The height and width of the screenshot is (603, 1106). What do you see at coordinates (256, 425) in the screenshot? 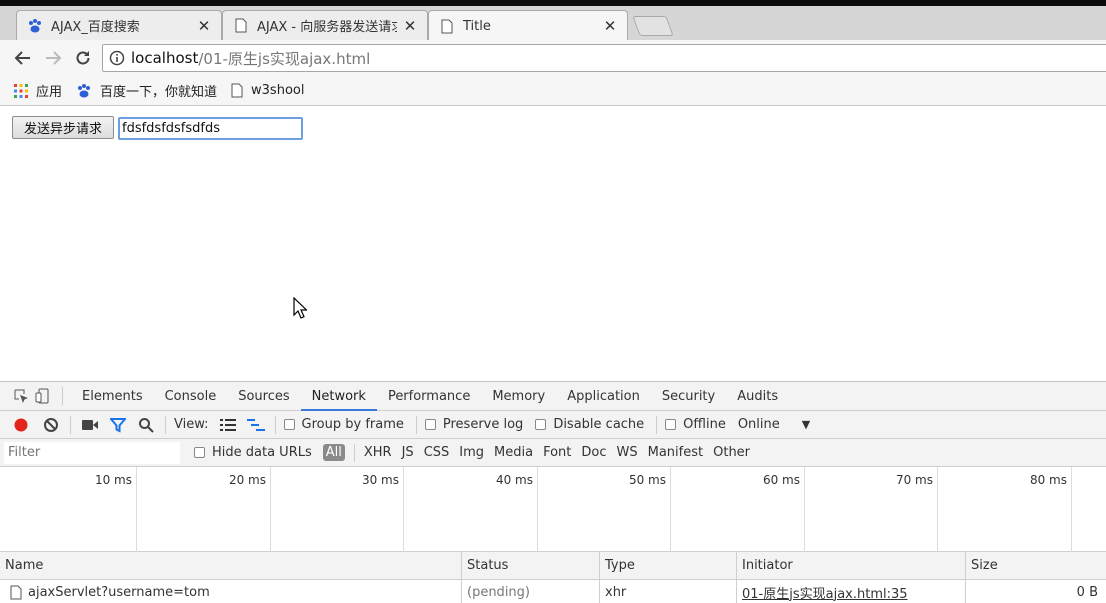
I see `waterfall-icon` at bounding box center [256, 425].